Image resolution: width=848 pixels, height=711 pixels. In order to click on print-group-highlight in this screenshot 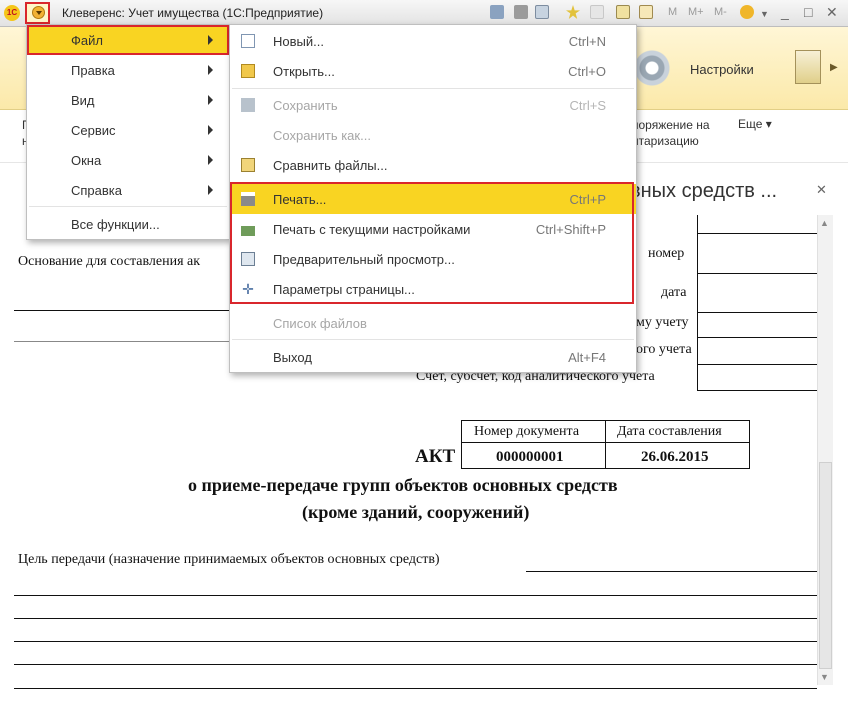, I will do `click(432, 243)`.